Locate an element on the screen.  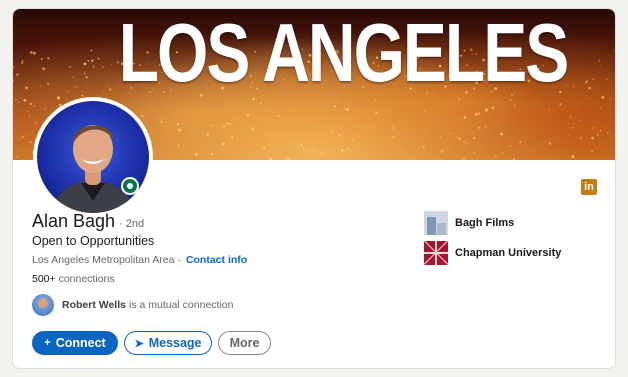
connections-number: 500+ is located at coordinates (44, 279).